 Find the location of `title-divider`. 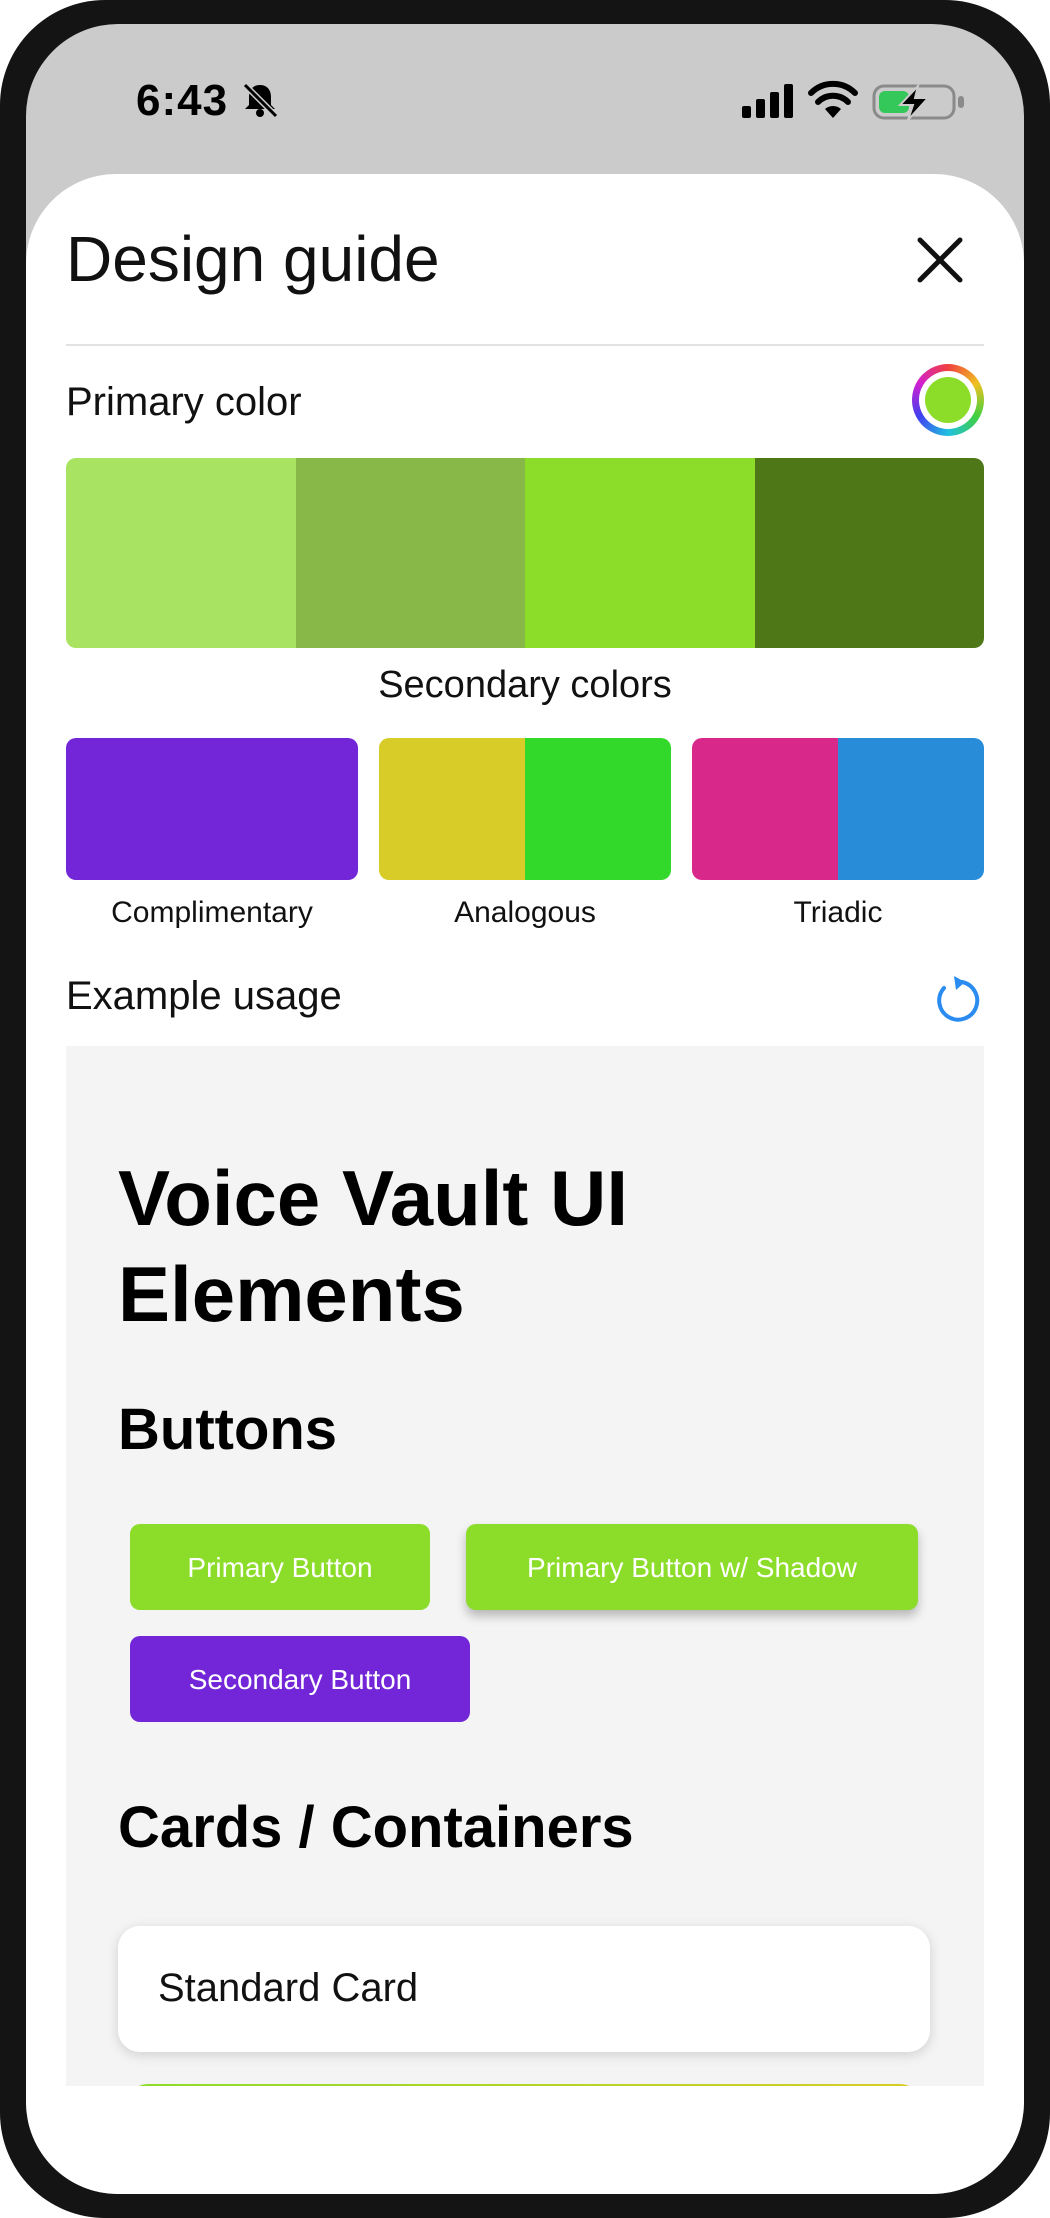

title-divider is located at coordinates (525, 345).